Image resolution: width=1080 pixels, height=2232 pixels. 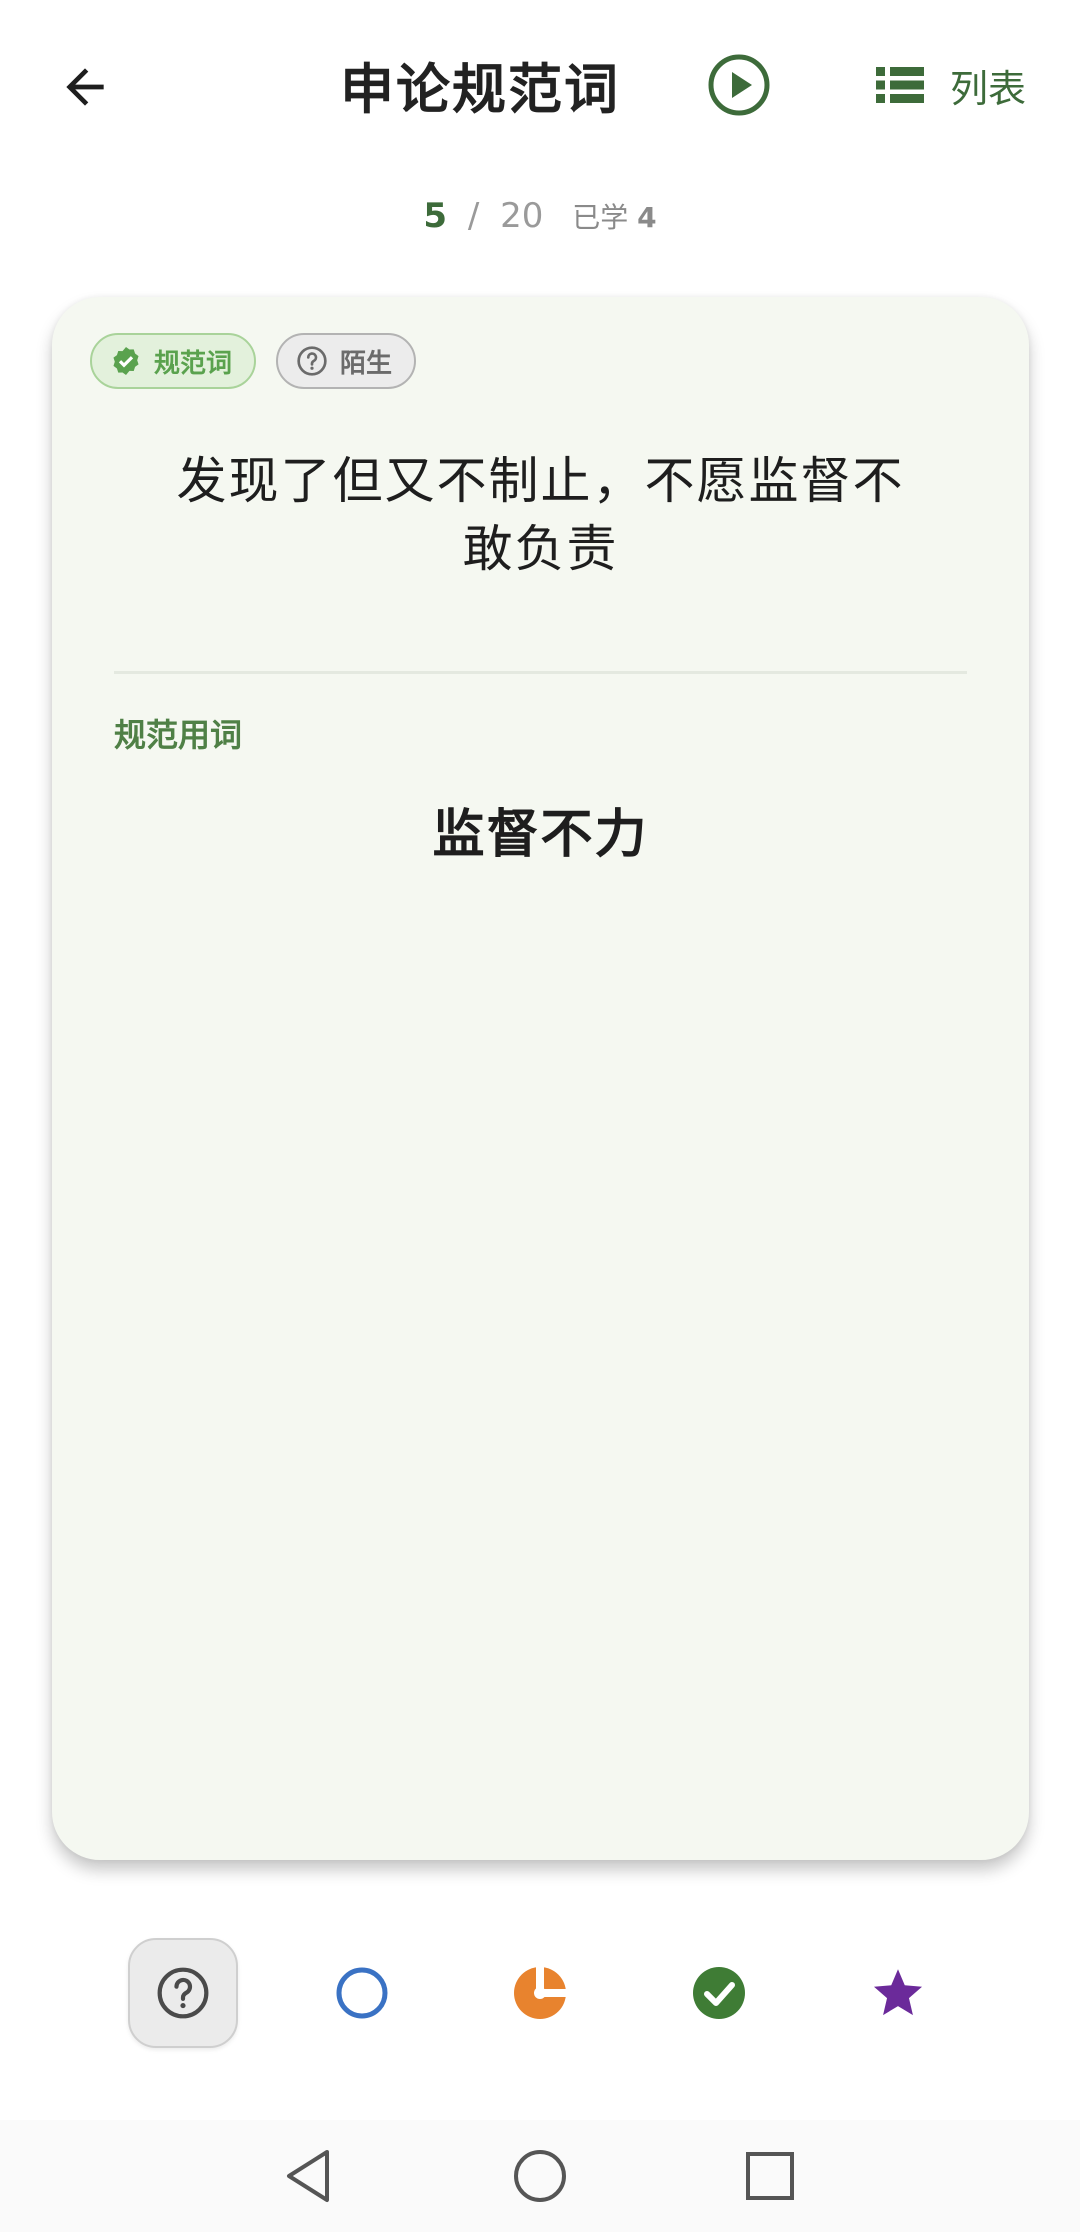 I want to click on circle-home-icon, so click(x=540, y=2176).